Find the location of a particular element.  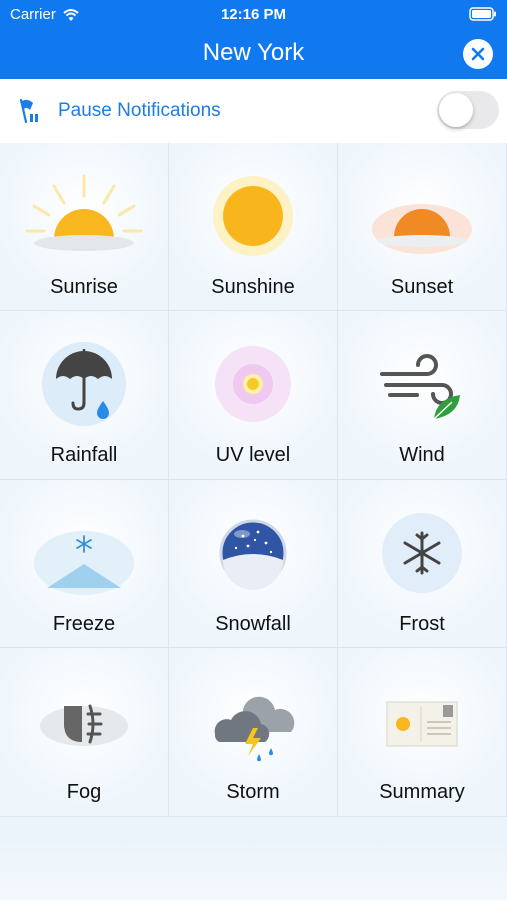

tile-label: Fog is located at coordinates (84, 792).